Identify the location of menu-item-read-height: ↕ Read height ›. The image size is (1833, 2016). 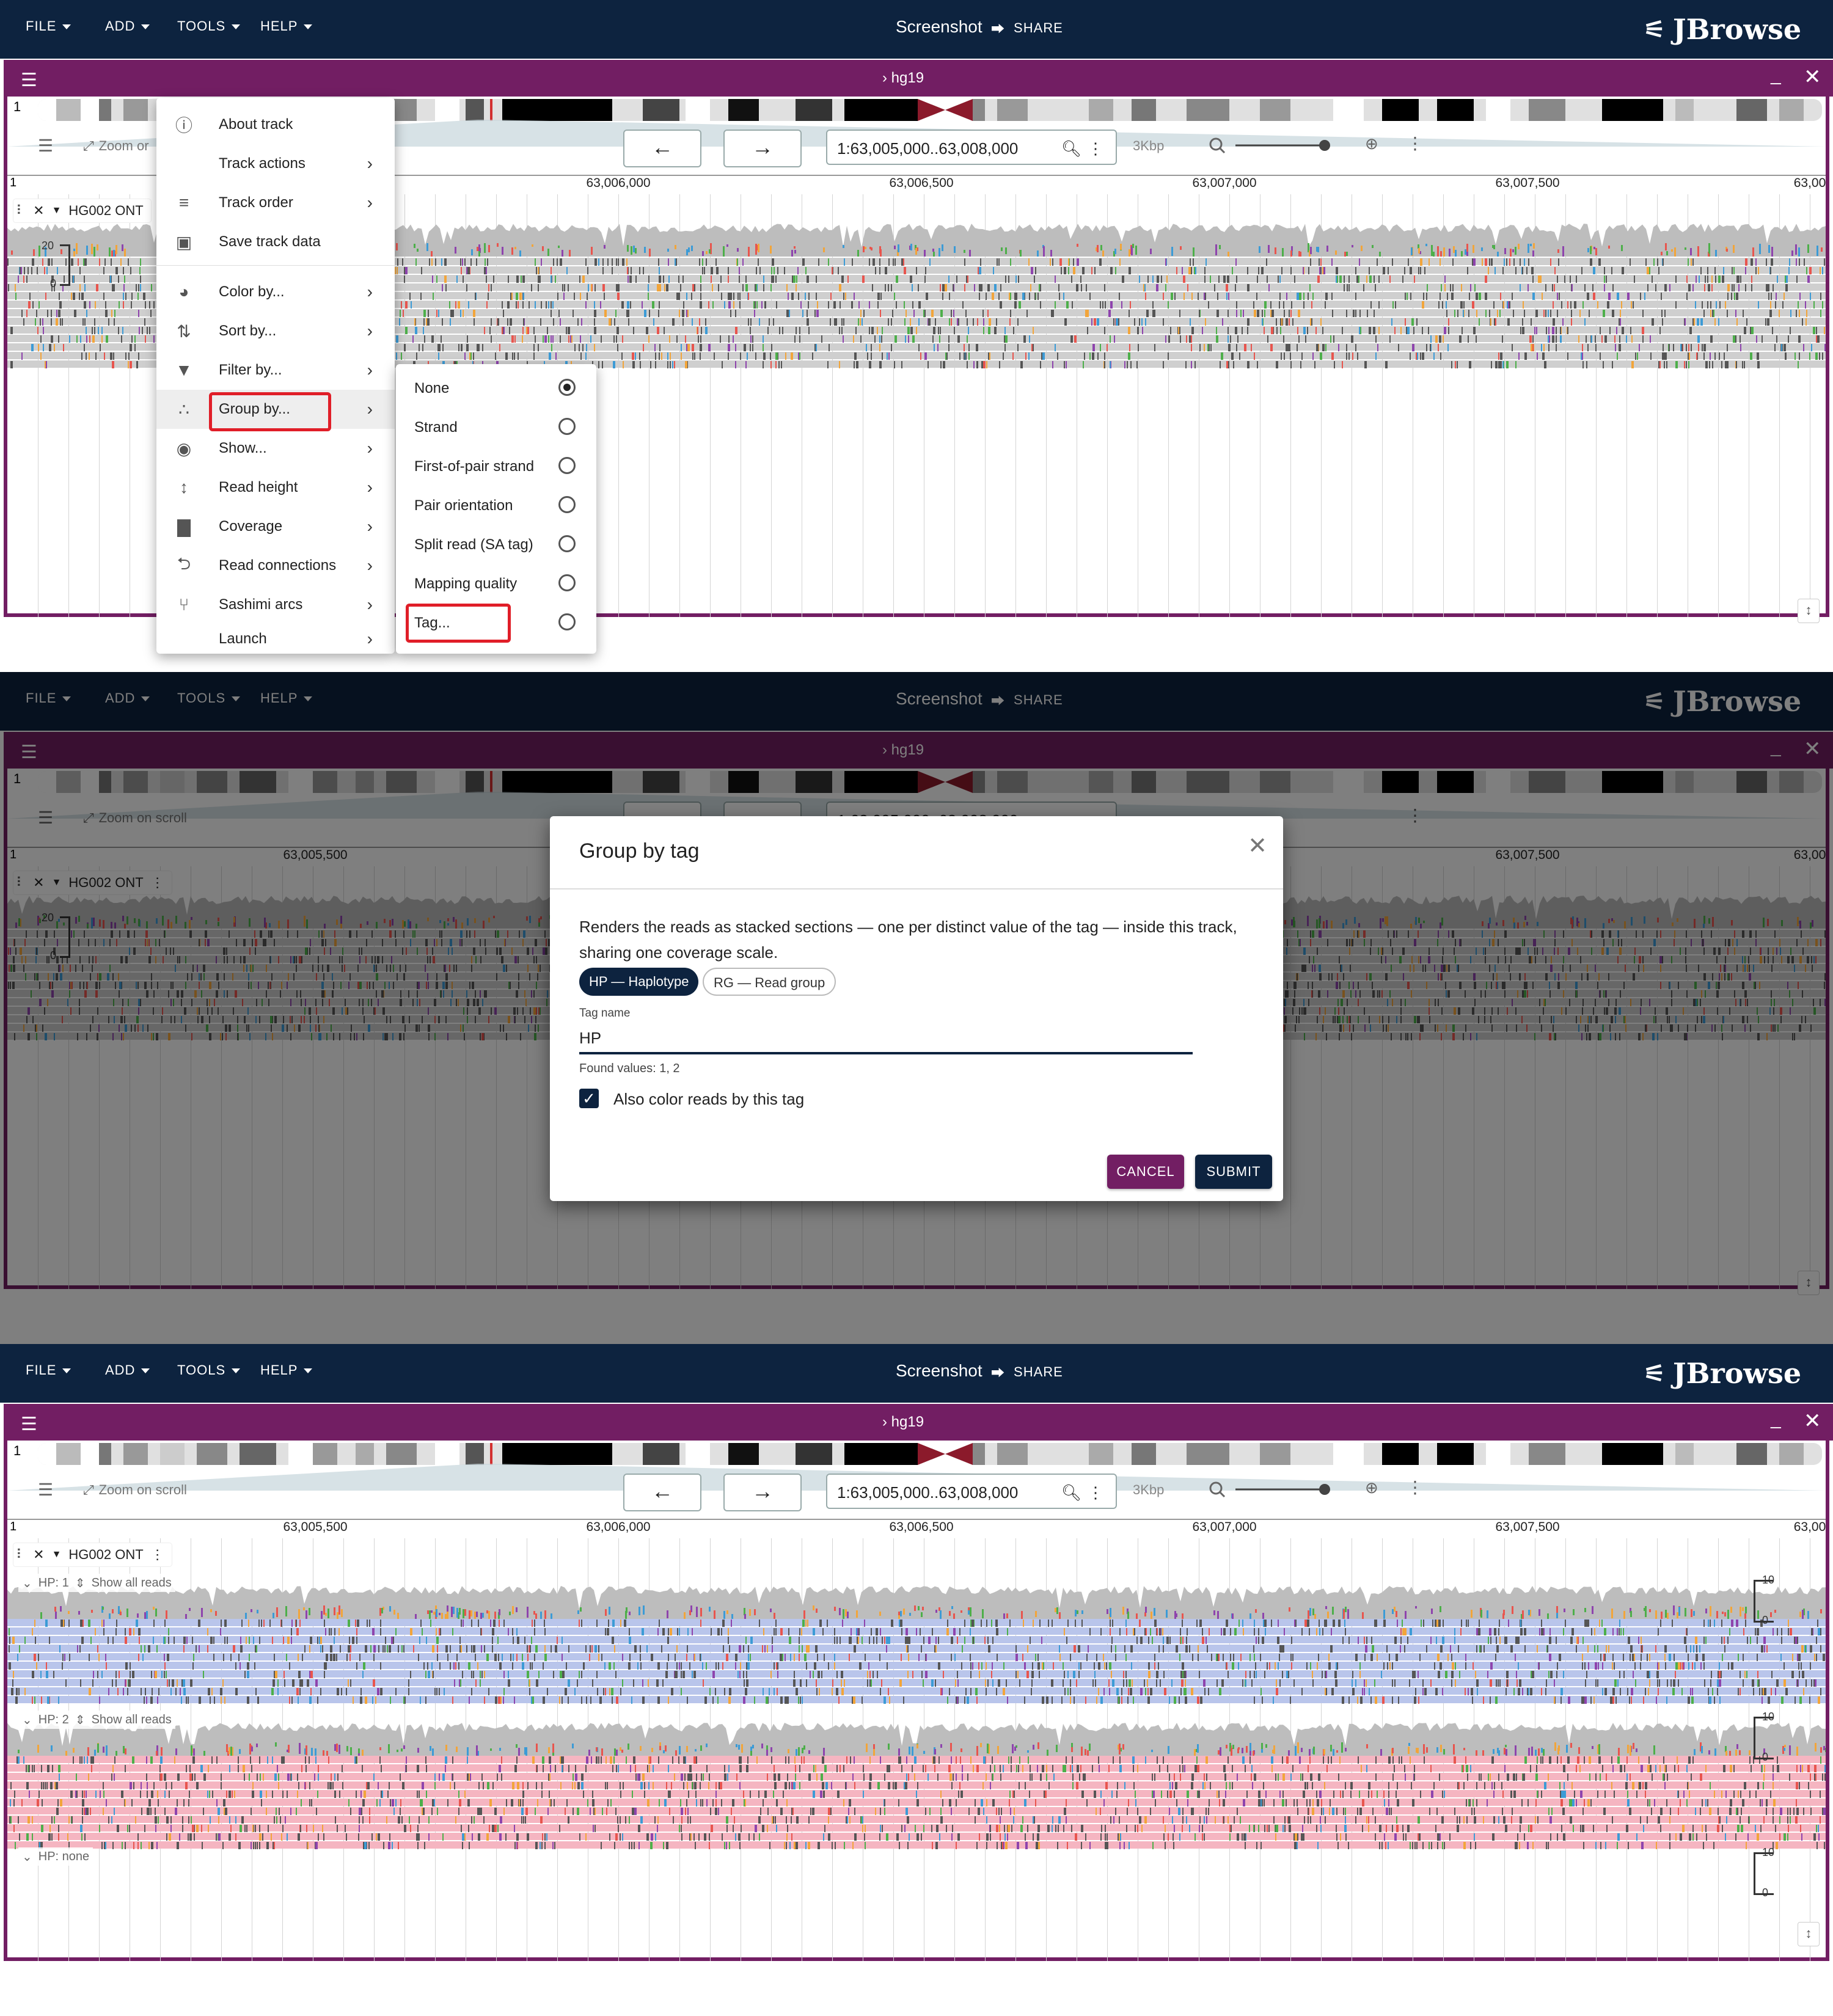
(275, 488).